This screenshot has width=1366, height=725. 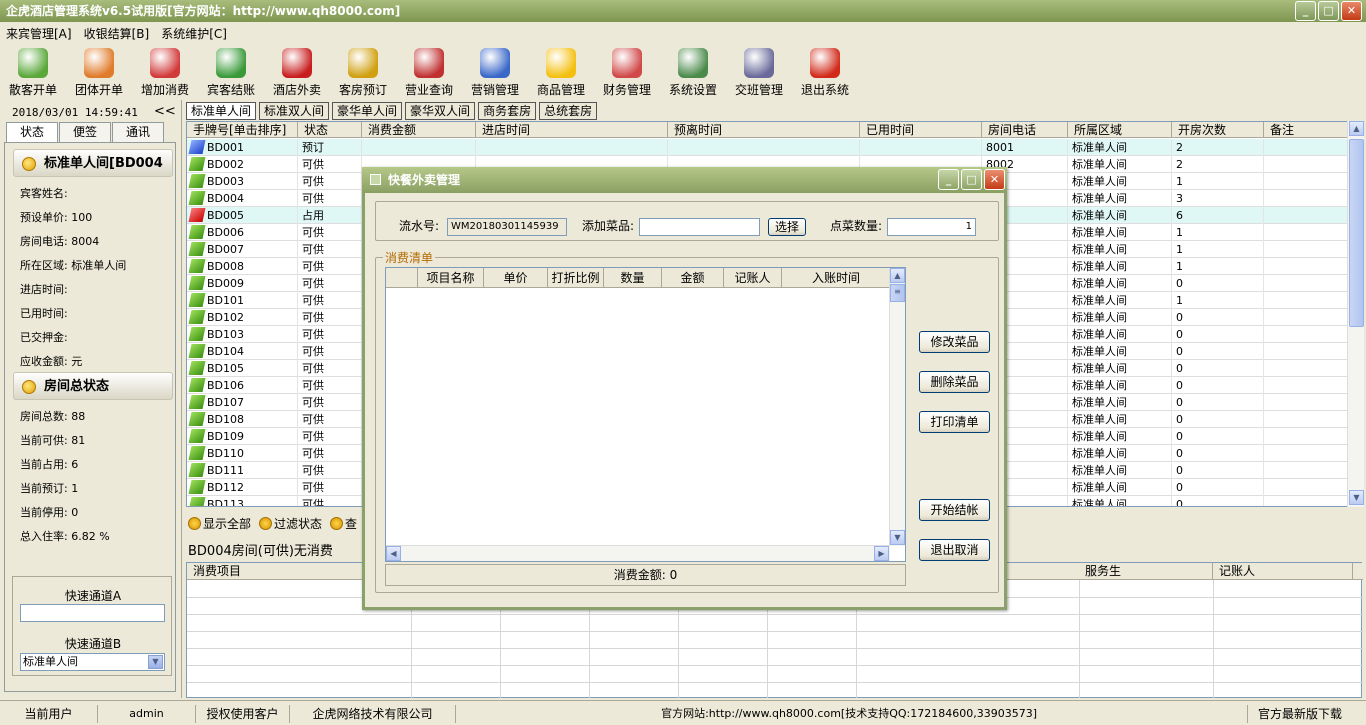 I want to click on person-icon, so click(x=33, y=63).